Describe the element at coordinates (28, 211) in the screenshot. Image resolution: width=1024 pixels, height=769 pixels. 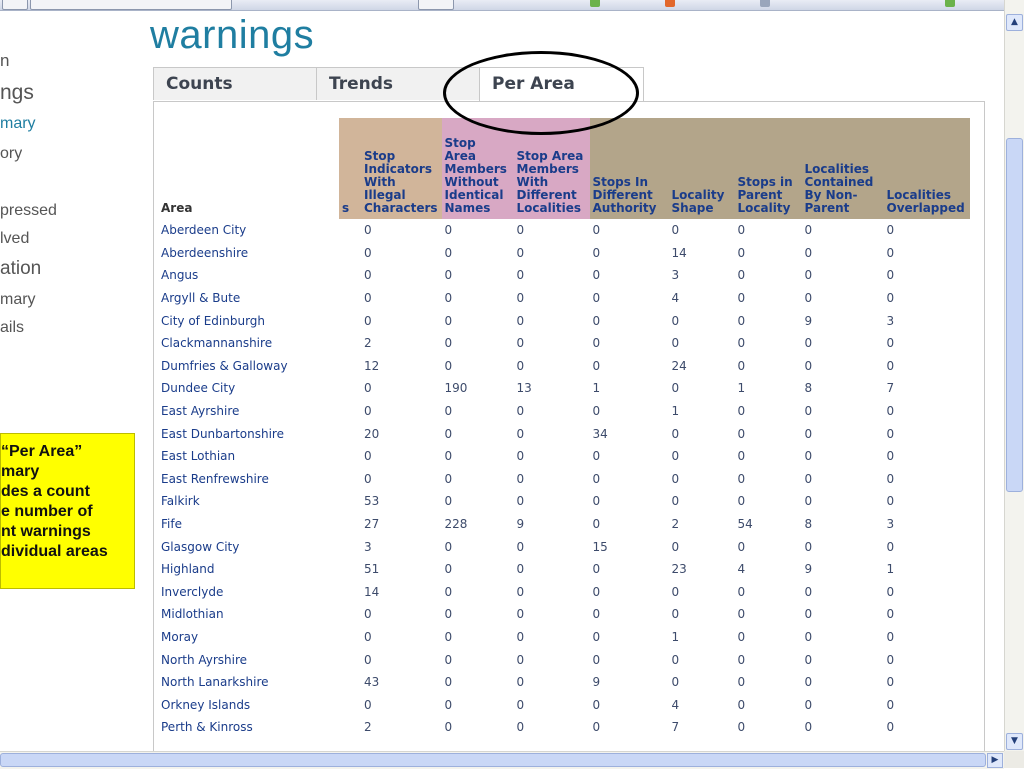
I see `nav-item: pressed` at that location.